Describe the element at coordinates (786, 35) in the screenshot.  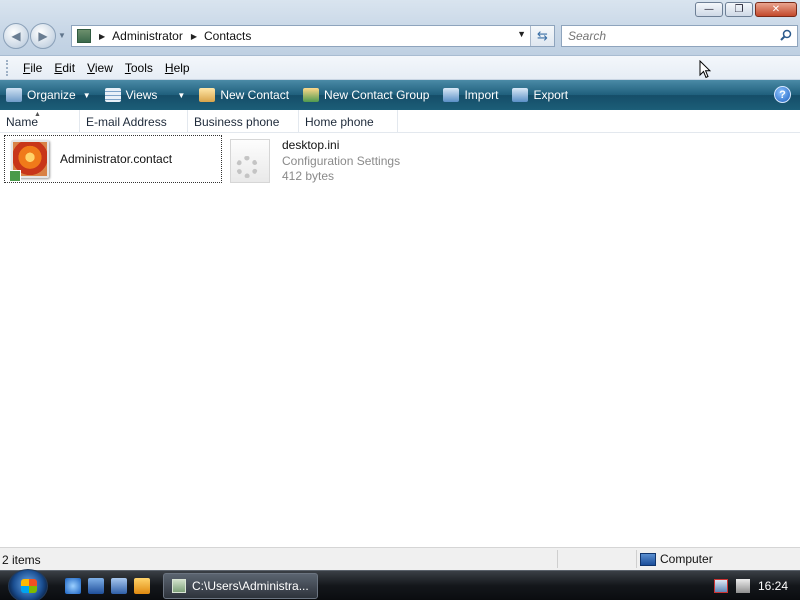
I see `search-icon` at that location.